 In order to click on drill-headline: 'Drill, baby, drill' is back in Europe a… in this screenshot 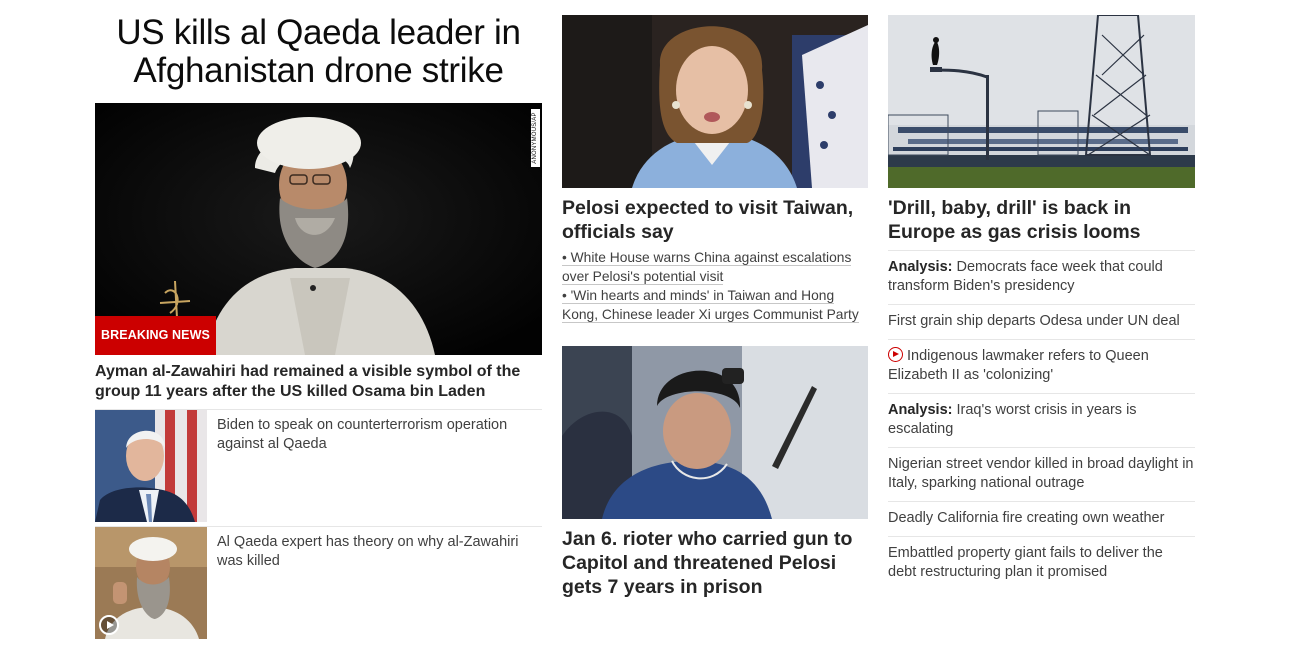, I will do `click(1041, 220)`.